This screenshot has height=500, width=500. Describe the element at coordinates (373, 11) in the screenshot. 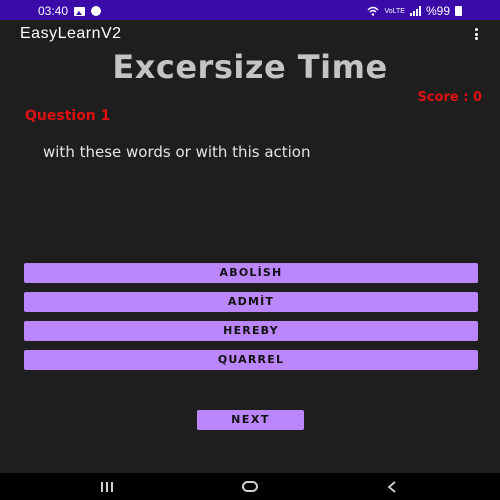

I see `wifi-icon` at that location.